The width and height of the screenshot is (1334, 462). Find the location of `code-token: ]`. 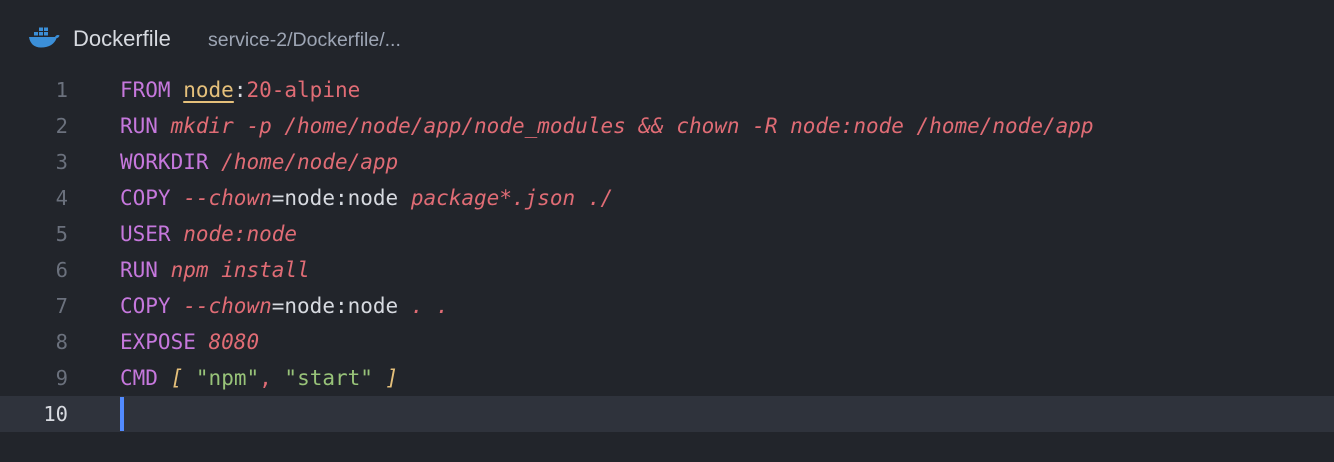

code-token: ] is located at coordinates (392, 378).